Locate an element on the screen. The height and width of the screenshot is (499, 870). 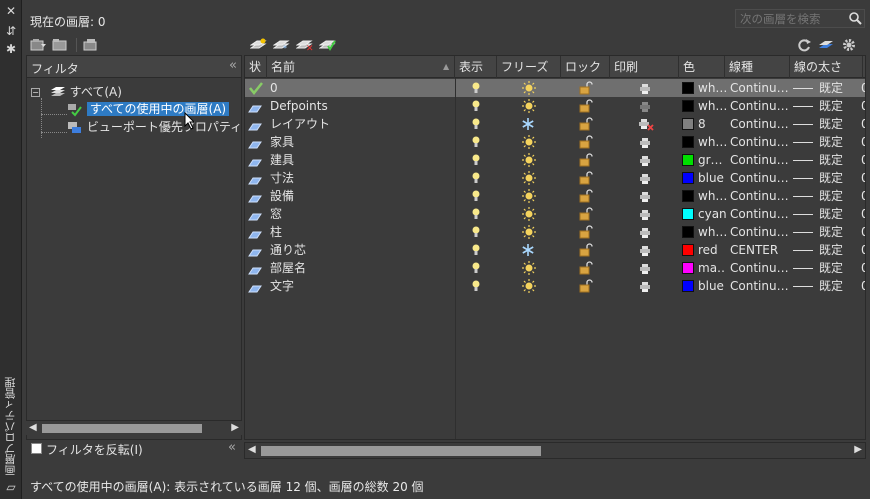
palette-layers-icon: ▱ is located at coordinates (11, 487).